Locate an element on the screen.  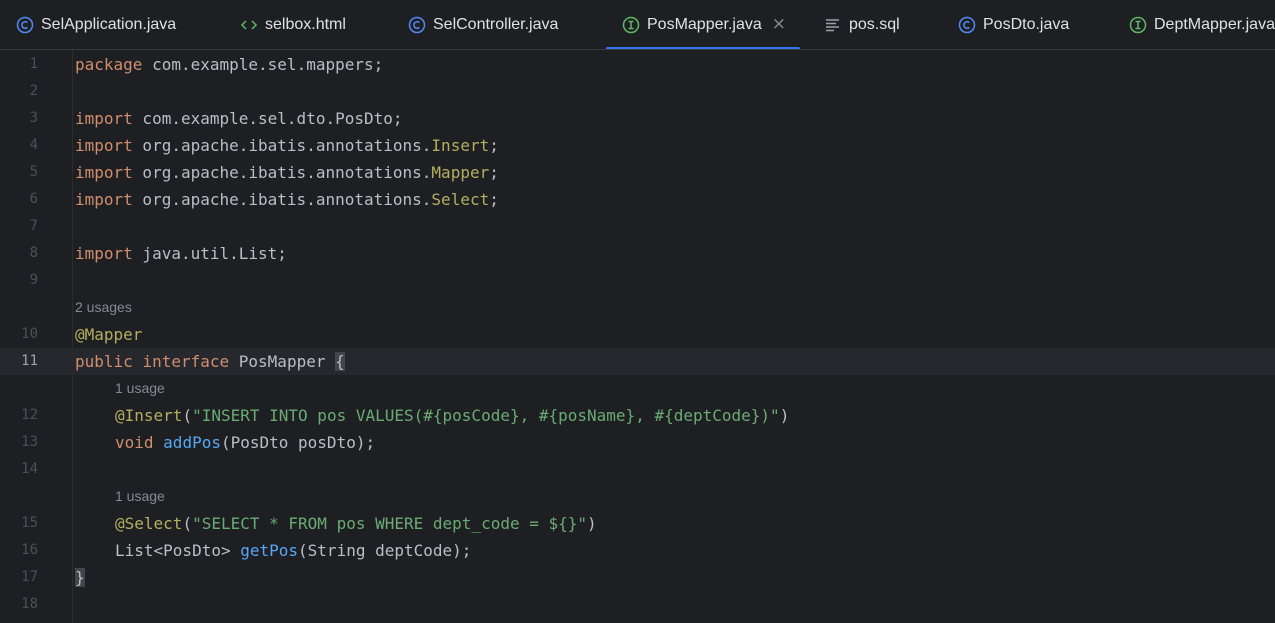
tab-selcontroller-java: SelController.java is located at coordinates (483, 24).